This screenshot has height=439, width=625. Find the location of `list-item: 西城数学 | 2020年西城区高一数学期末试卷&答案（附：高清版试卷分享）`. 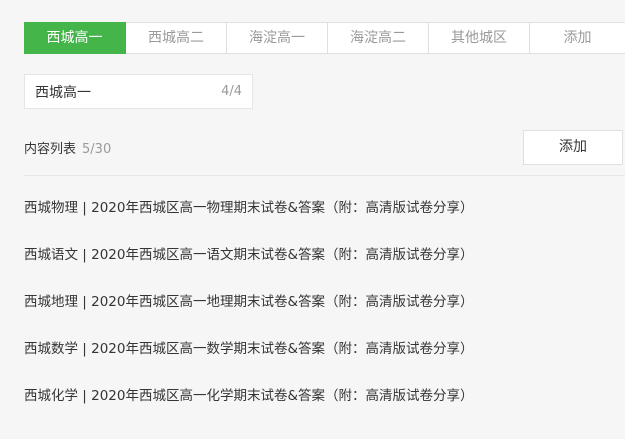

list-item: 西城数学 | 2020年西城区高一数学期末试卷&答案（附：高清版试卷分享） is located at coordinates (324, 350).